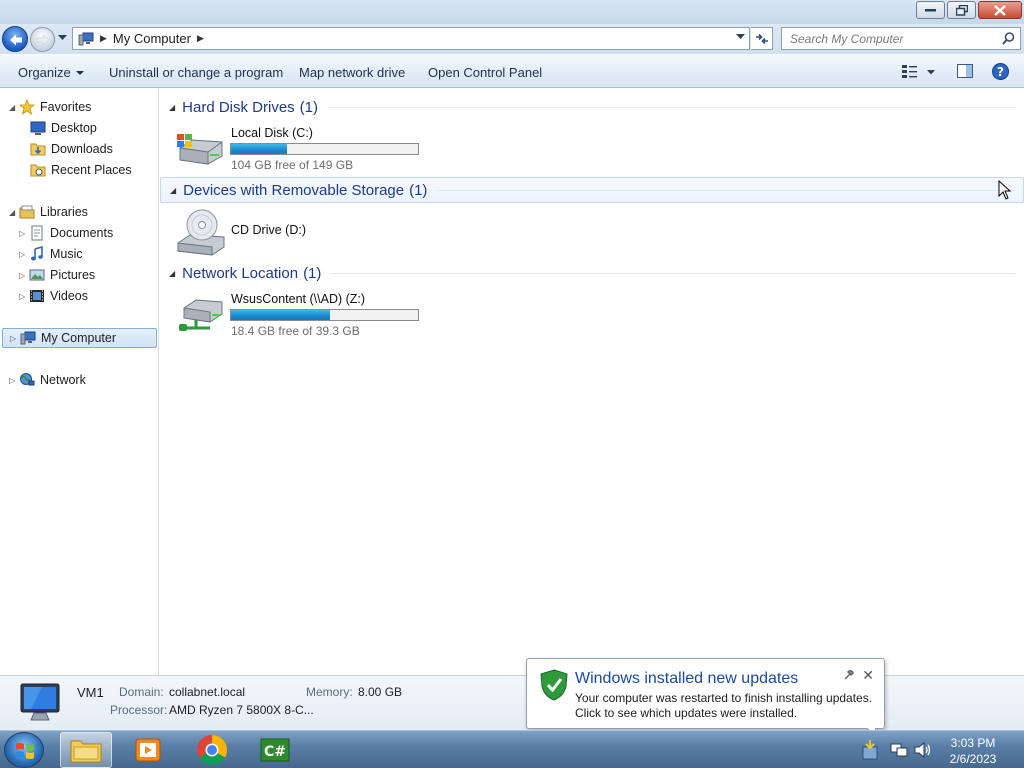 The height and width of the screenshot is (768, 1024). Describe the element at coordinates (910, 71) in the screenshot. I see `change-view-icon` at that location.